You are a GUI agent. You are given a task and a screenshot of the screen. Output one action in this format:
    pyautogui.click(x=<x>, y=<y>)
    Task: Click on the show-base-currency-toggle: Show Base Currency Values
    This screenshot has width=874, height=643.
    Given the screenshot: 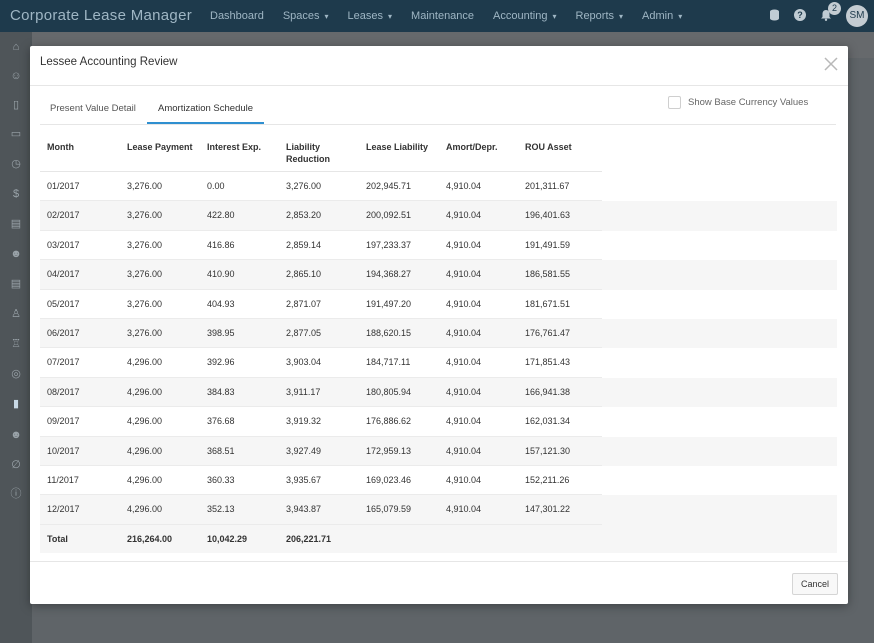 What is the action you would take?
    pyautogui.click(x=738, y=102)
    